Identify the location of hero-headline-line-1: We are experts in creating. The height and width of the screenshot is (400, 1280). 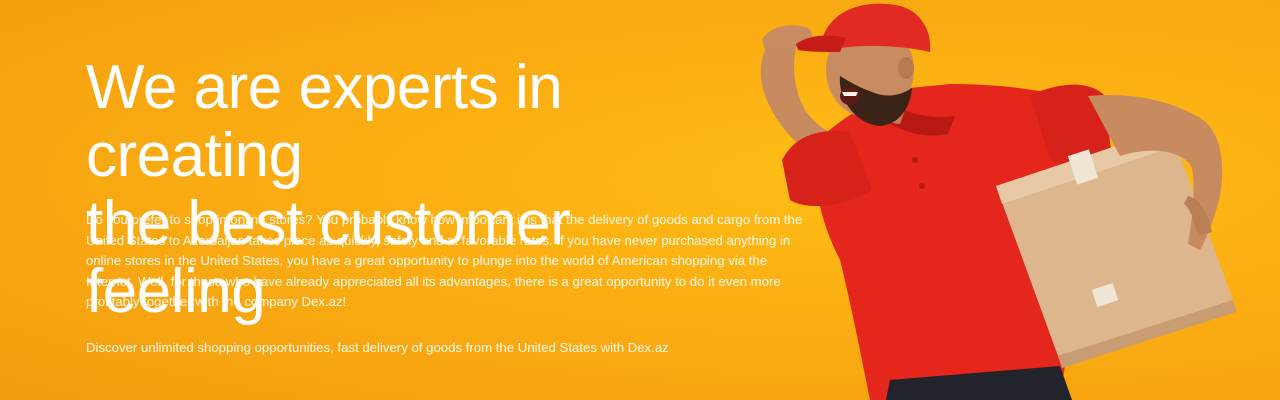
(324, 121).